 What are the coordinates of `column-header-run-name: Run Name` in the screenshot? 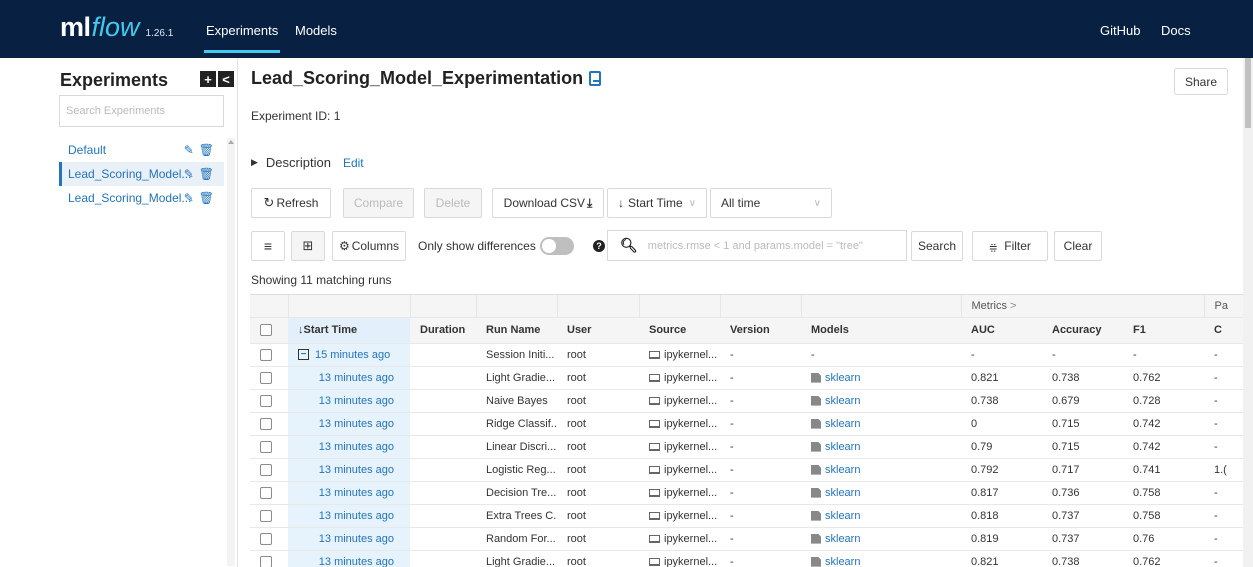 It's located at (516, 330).